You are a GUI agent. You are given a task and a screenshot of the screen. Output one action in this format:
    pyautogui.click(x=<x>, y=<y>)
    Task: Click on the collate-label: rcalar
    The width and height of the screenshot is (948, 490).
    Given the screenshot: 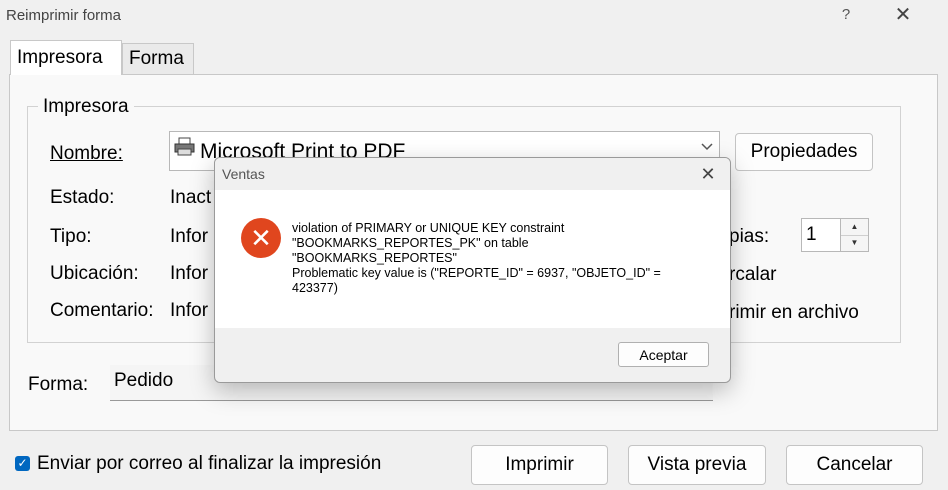 What is the action you would take?
    pyautogui.click(x=753, y=275)
    